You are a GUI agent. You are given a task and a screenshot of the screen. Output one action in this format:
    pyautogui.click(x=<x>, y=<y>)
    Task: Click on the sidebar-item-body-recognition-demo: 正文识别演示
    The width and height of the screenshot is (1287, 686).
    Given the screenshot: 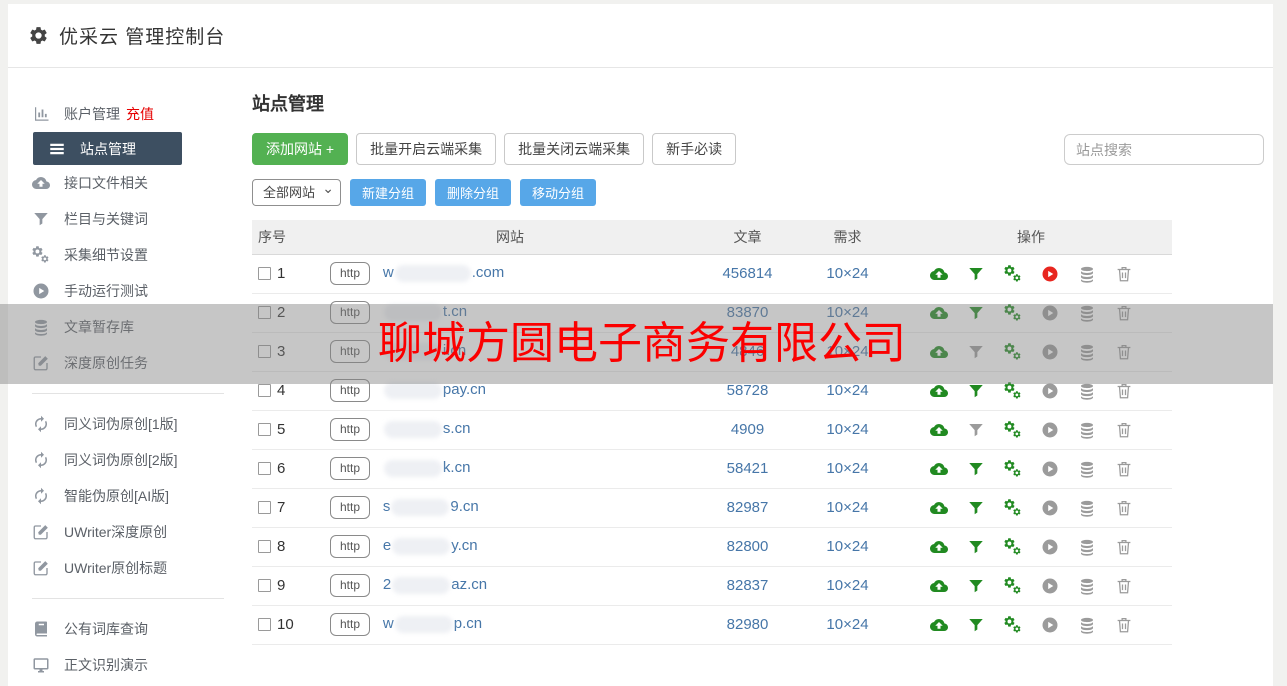 What is the action you would take?
    pyautogui.click(x=116, y=665)
    